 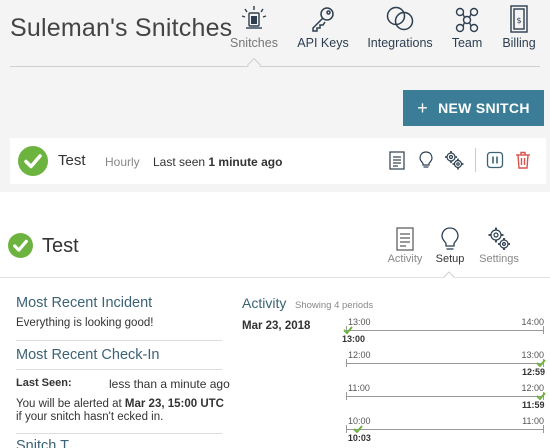 What do you see at coordinates (397, 160) in the screenshot?
I see `activity-clipboard-icon` at bounding box center [397, 160].